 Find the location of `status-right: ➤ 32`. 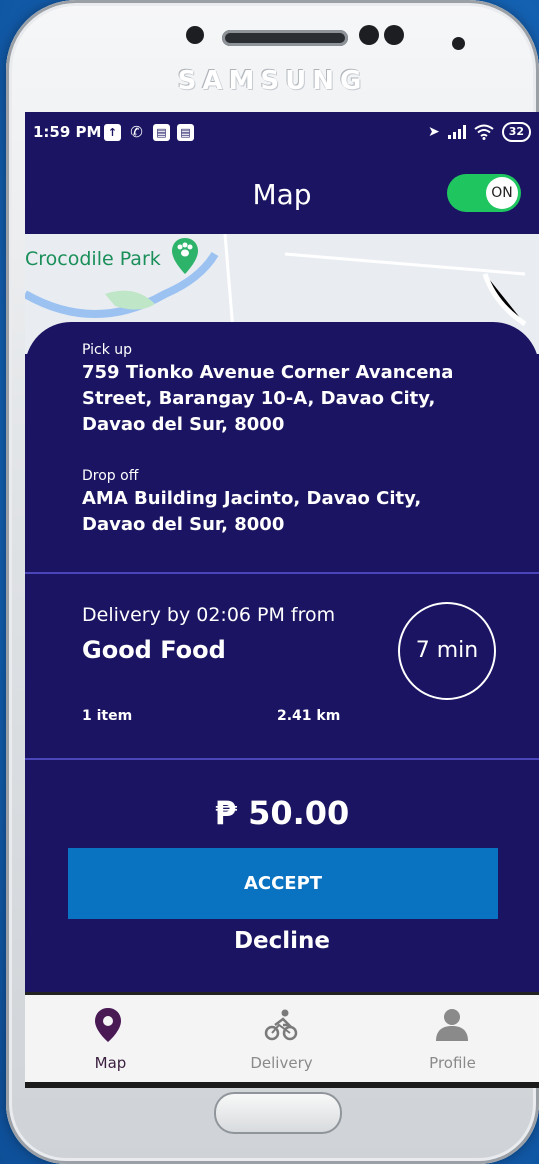

status-right: ➤ 32 is located at coordinates (479, 132).